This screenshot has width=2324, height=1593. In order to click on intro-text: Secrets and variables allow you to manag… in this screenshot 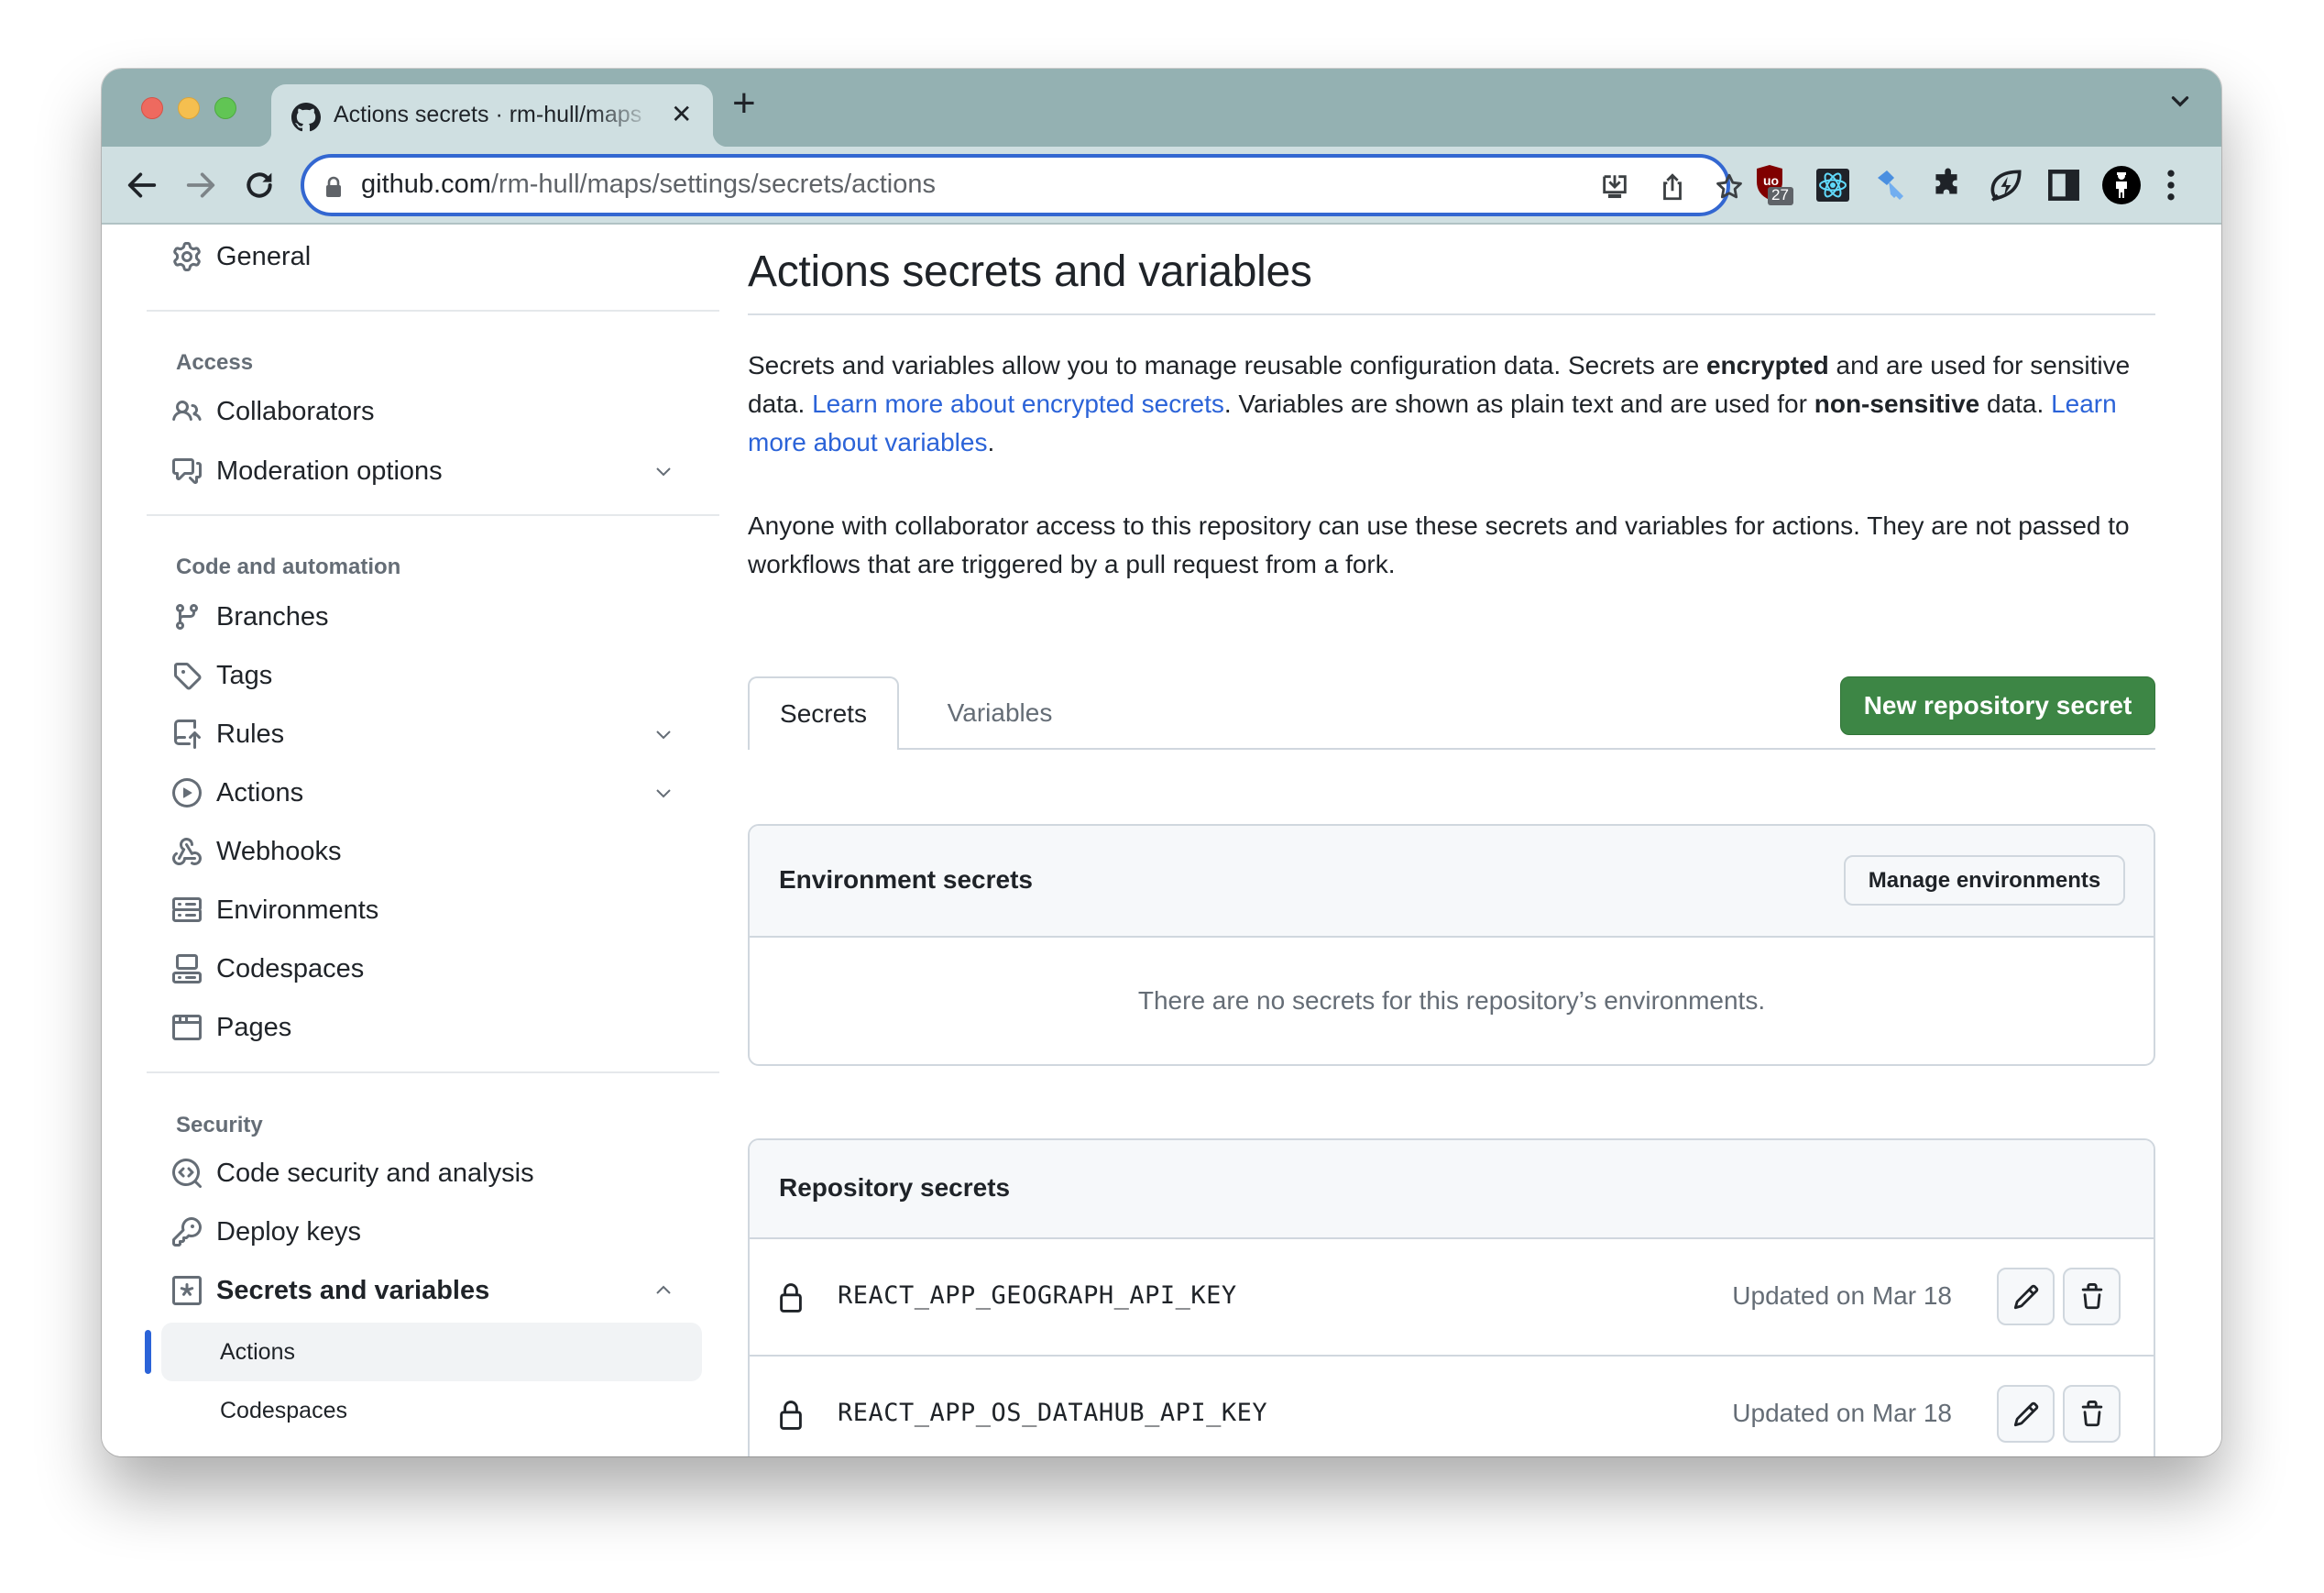, I will do `click(1227, 365)`.